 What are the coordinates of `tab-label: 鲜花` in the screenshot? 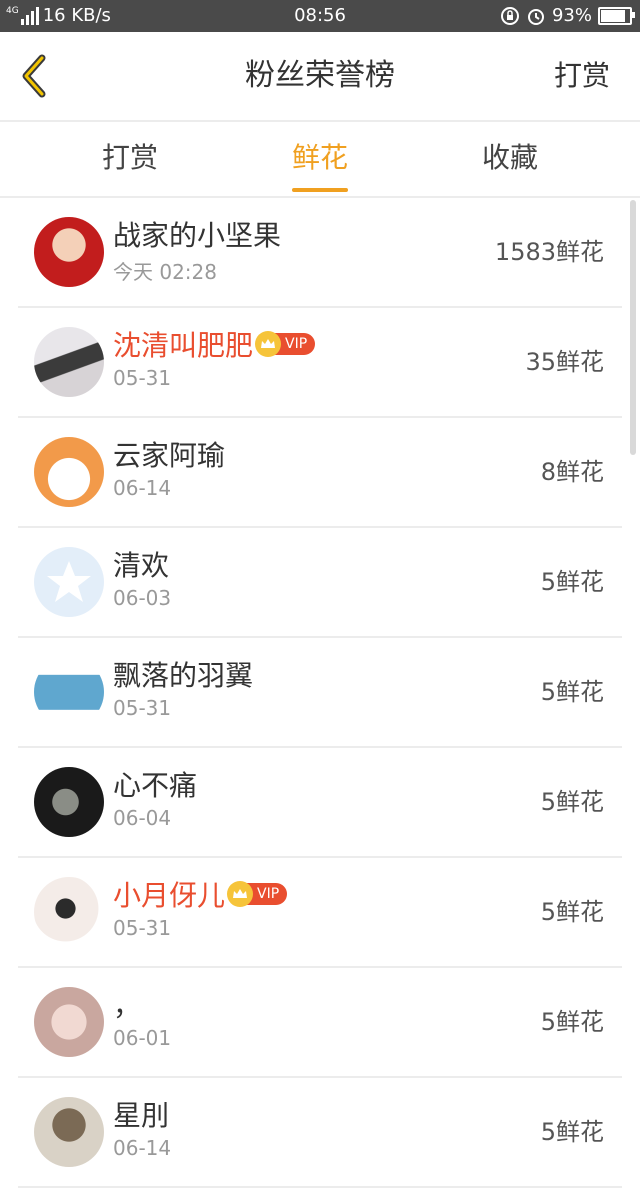 It's located at (319, 157).